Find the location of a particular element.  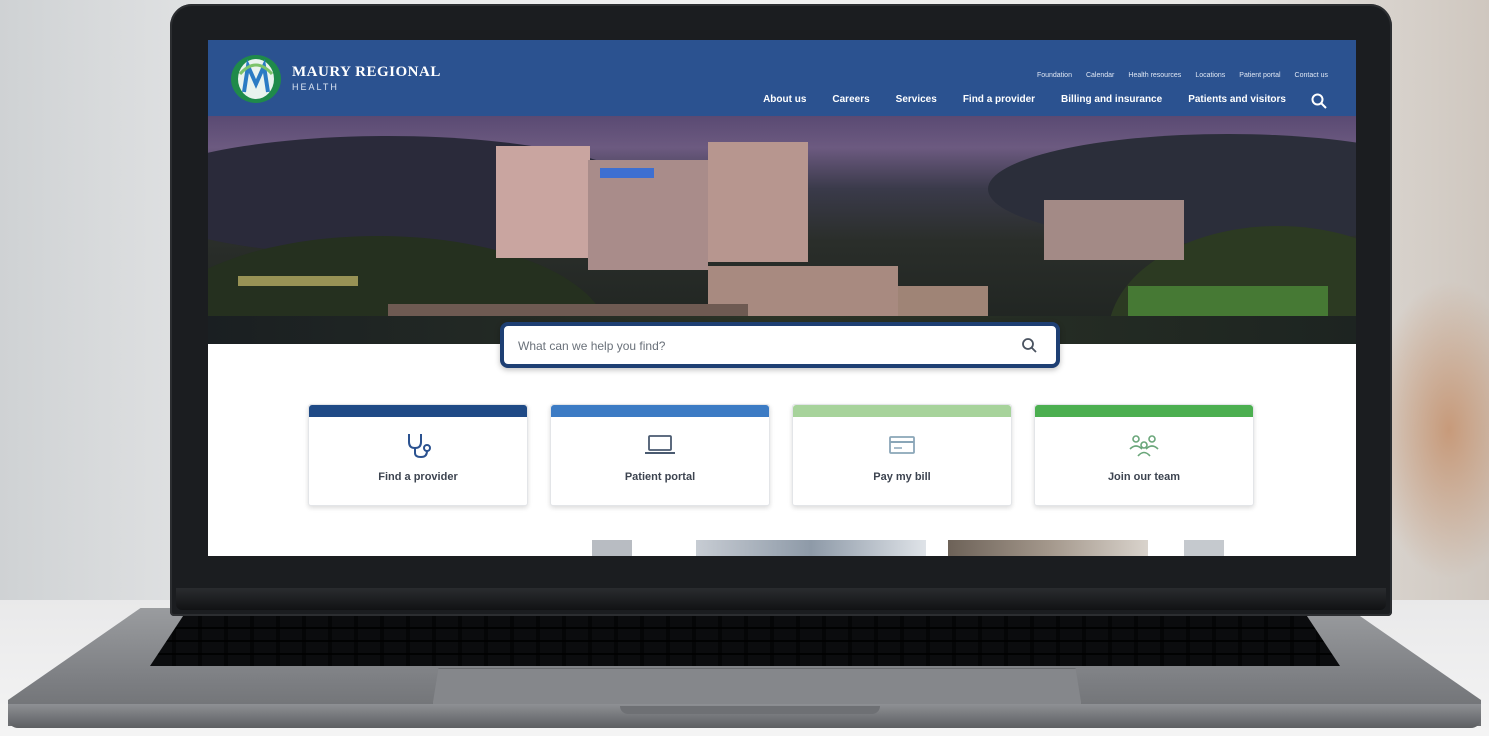

site-search-box is located at coordinates (780, 345).